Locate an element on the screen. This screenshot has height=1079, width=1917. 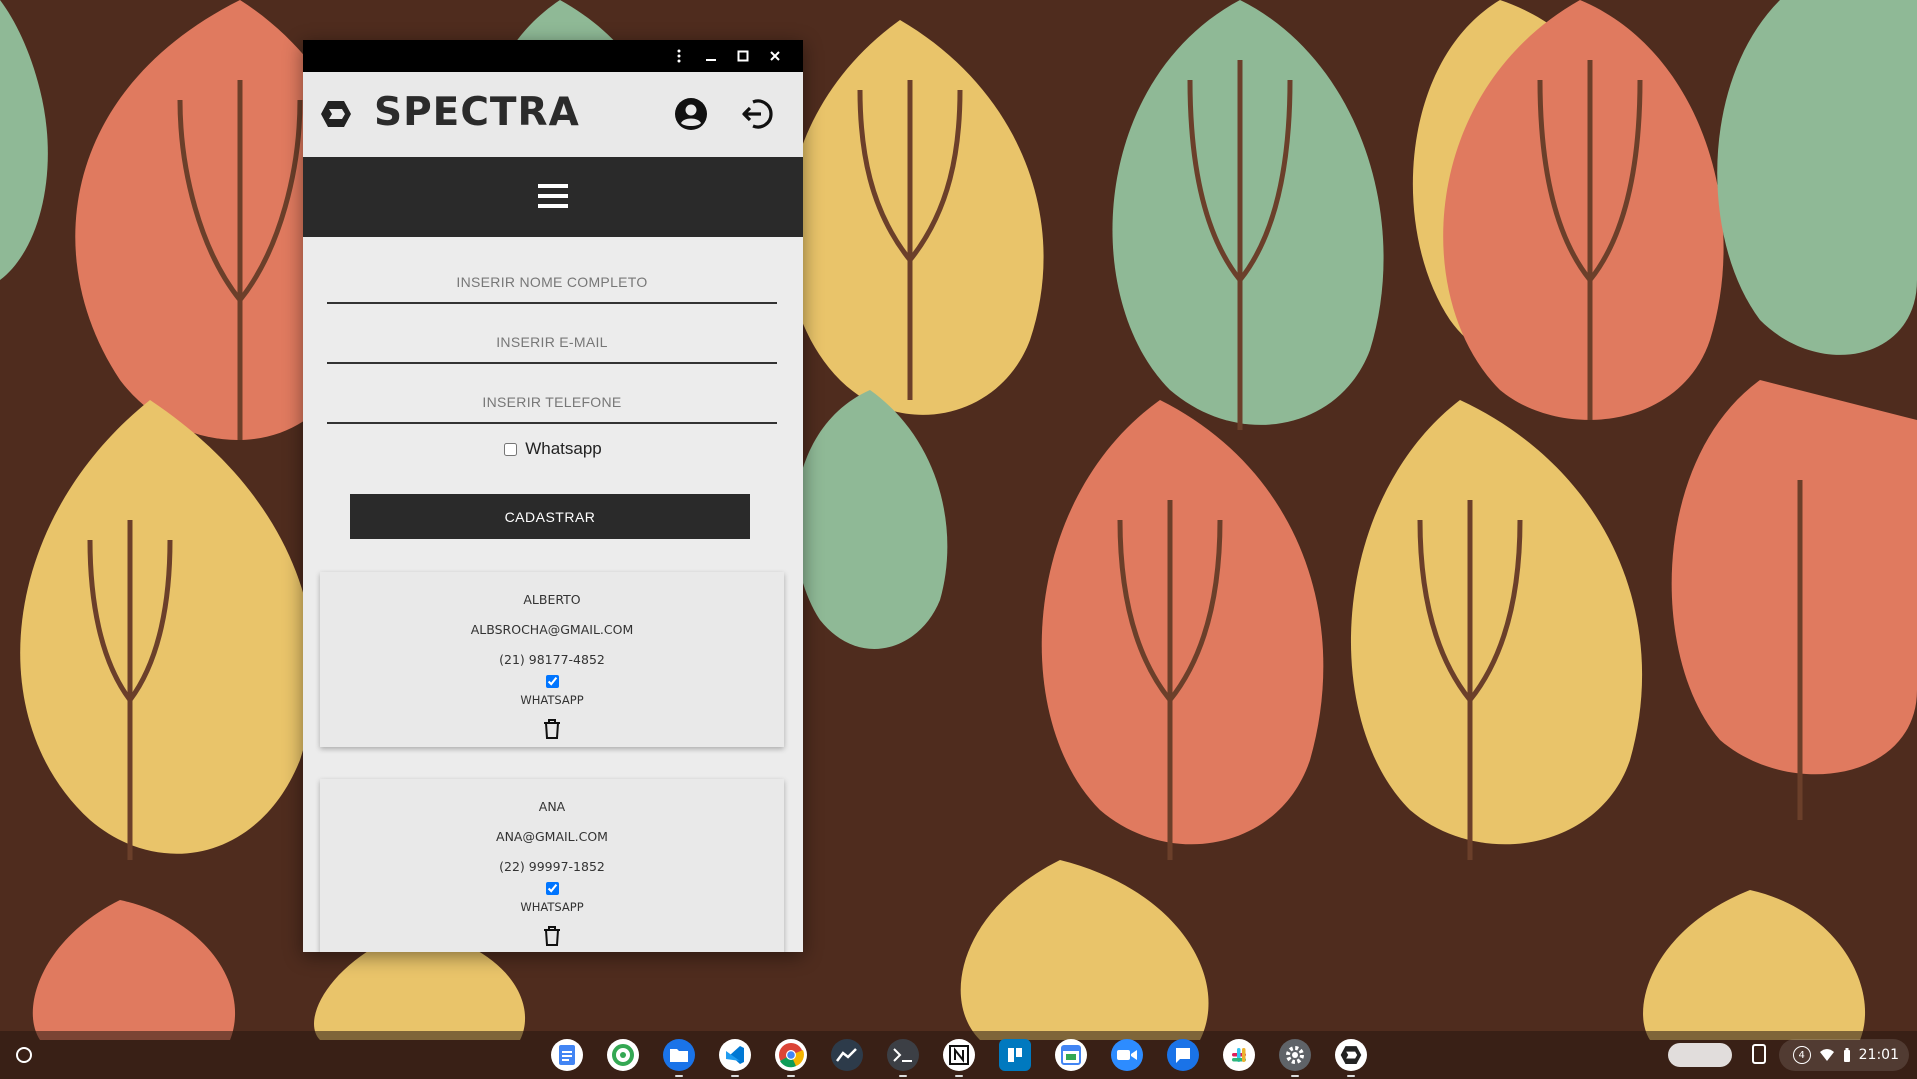
notification-count-badge: 4 is located at coordinates (1801, 1055).